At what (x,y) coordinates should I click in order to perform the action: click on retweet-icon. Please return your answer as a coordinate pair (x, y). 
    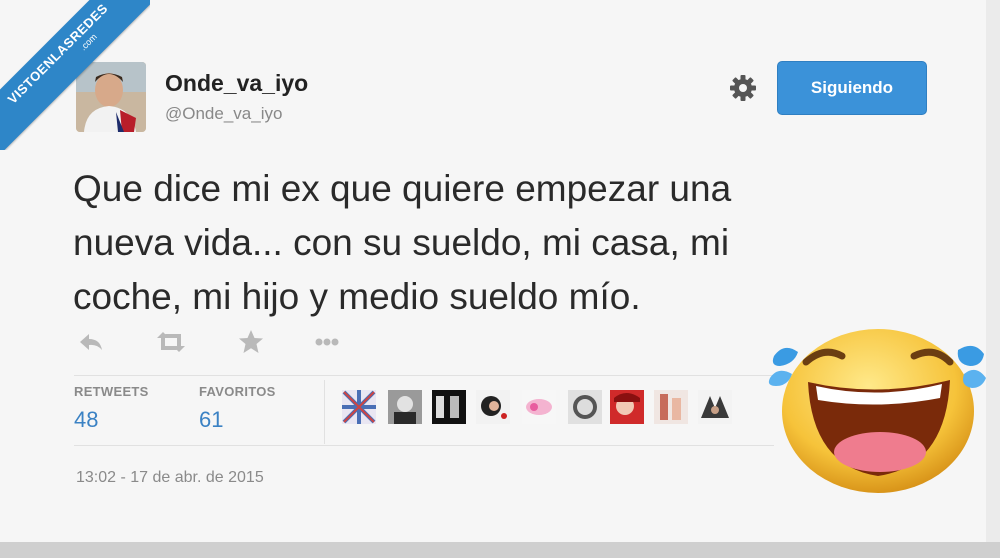
    Looking at the image, I should click on (169, 342).